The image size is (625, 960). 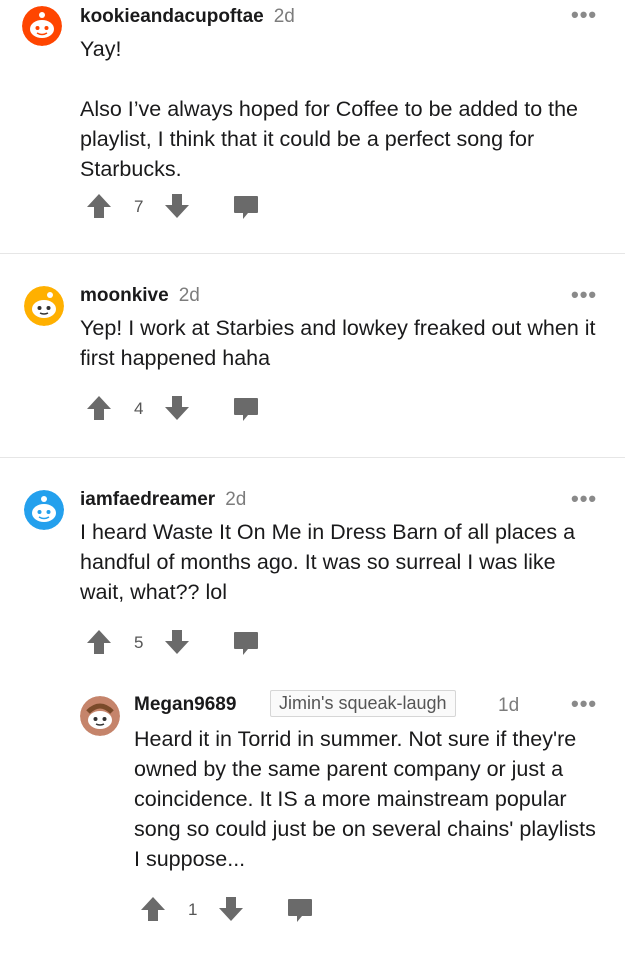 I want to click on username: kookieandacupoftae 2d, so click(x=187, y=17).